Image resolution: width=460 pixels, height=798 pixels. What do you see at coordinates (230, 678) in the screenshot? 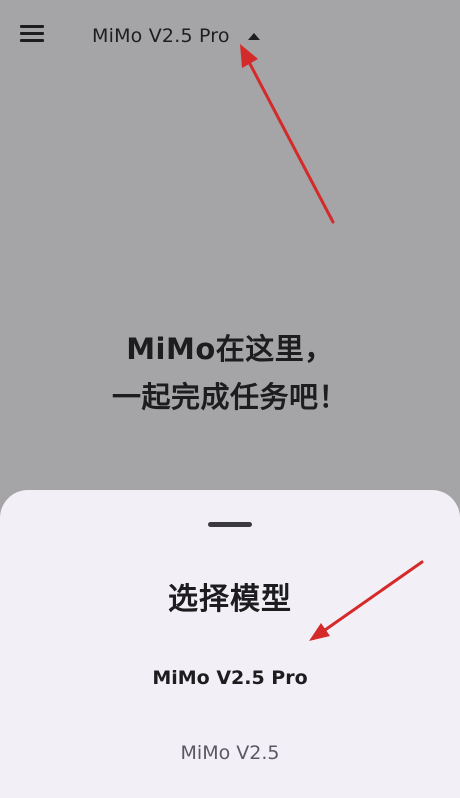
I see `model-option-mimo-v2-5-pro: MiMo V2.5 Pro` at bounding box center [230, 678].